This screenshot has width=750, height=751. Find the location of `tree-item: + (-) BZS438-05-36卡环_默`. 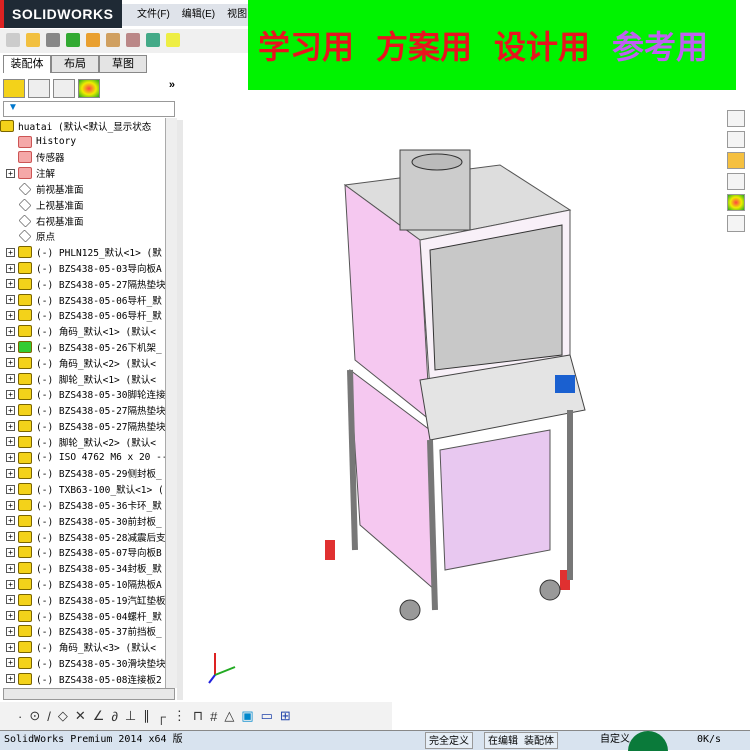

tree-item: + (-) BZS438-05-36卡环_默 is located at coordinates (82, 505).